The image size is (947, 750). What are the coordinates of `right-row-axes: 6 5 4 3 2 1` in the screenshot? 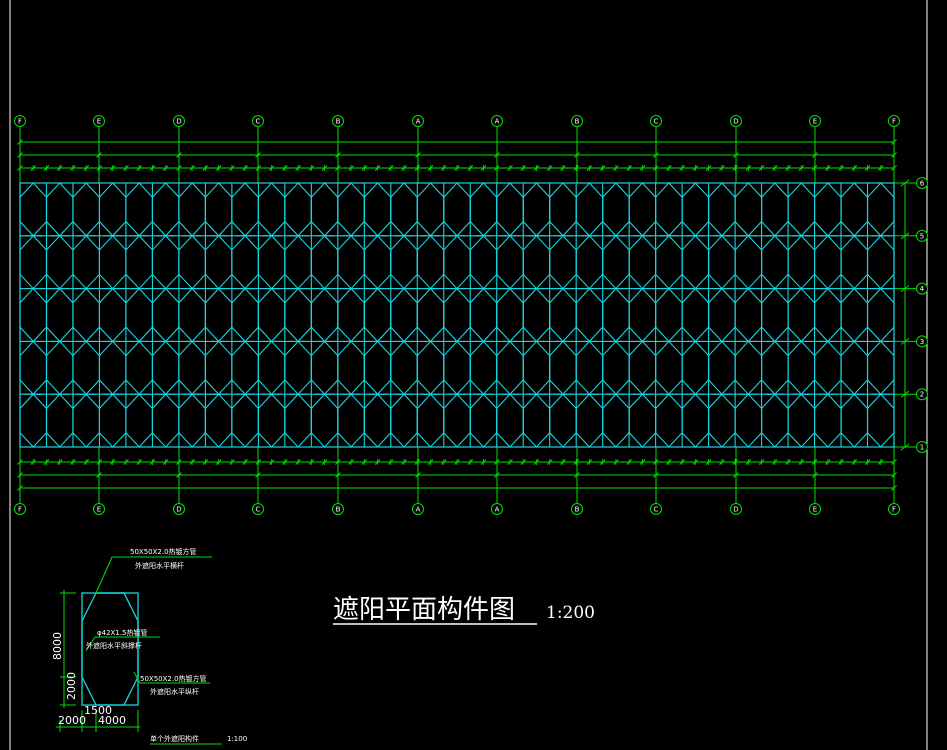 It's located at (911, 315).